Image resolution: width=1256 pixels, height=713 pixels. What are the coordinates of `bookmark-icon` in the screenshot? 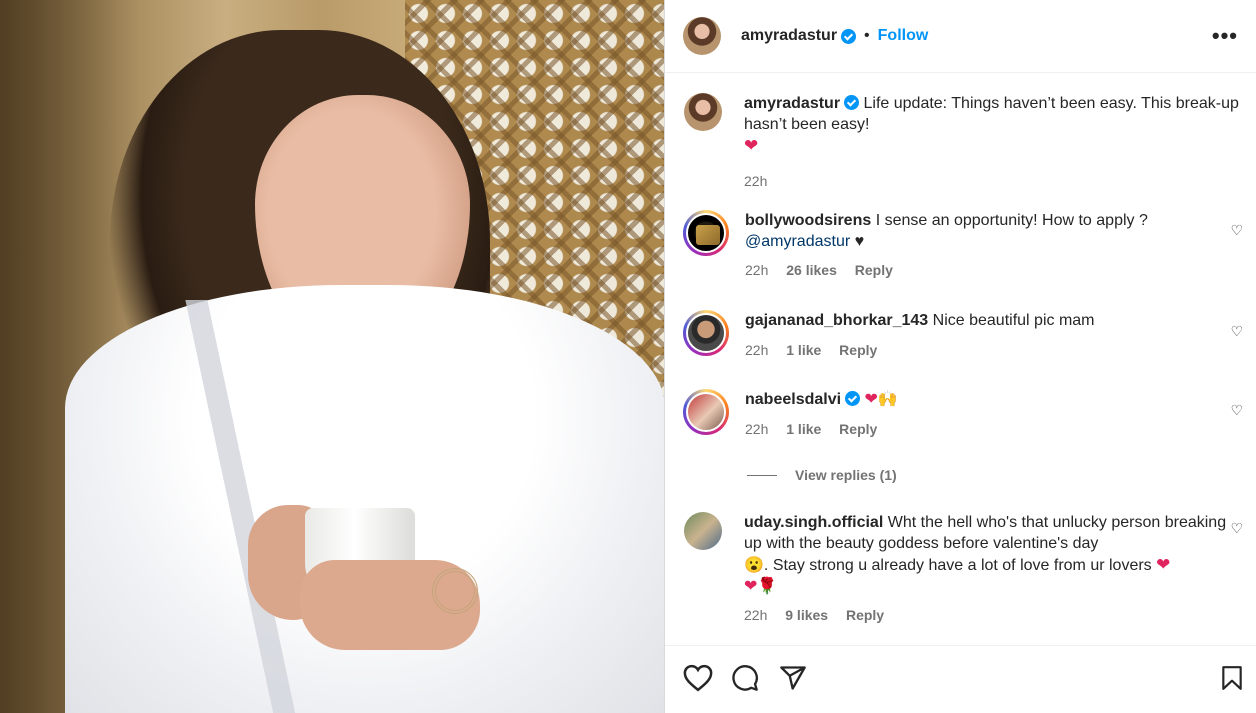 It's located at (1232, 678).